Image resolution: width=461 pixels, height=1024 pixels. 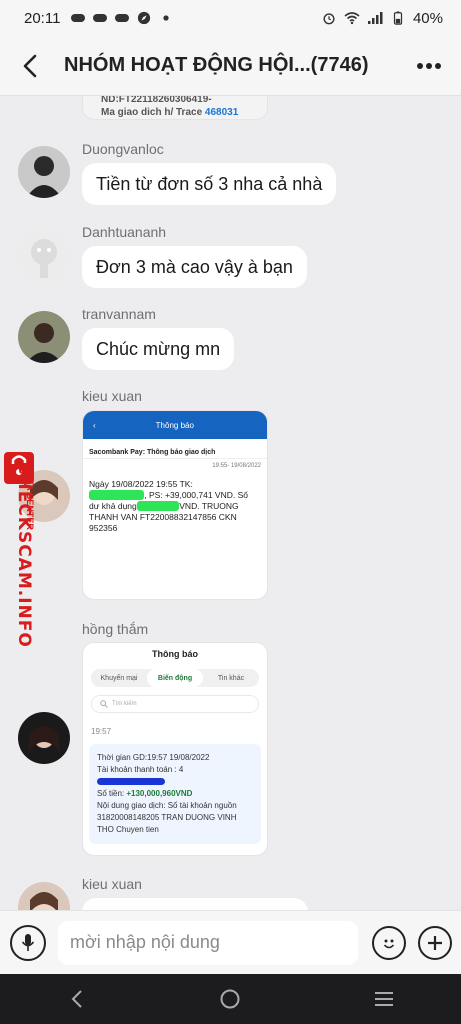 What do you see at coordinates (398, 18) in the screenshot?
I see `battery-icon` at bounding box center [398, 18].